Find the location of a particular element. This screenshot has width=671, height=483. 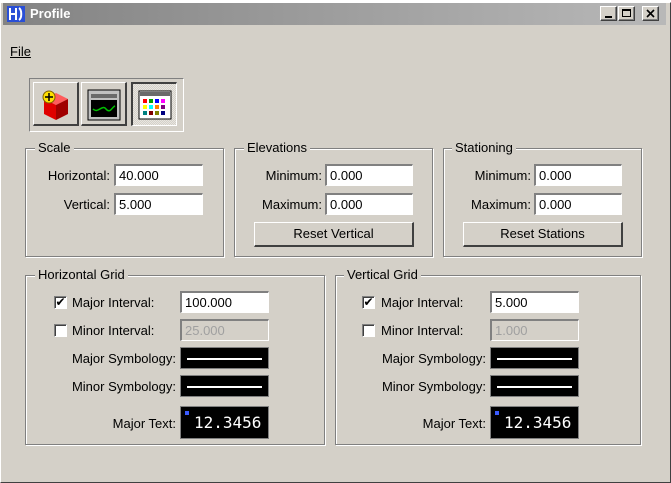

vertical-major-interval-checkbox: ✔ is located at coordinates (368, 302).